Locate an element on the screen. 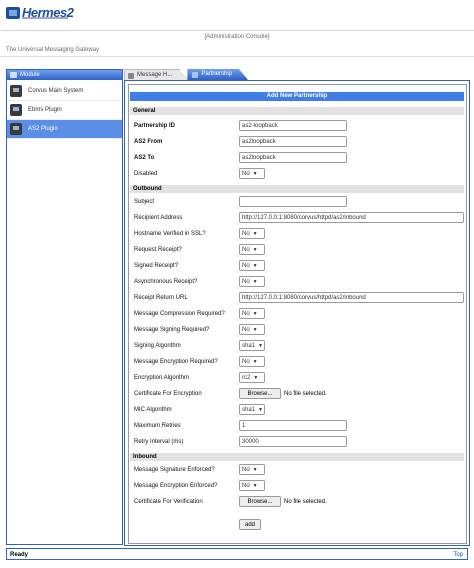 The height and width of the screenshot is (568, 474). recipient-address-label: Recipient Address is located at coordinates (158, 218).